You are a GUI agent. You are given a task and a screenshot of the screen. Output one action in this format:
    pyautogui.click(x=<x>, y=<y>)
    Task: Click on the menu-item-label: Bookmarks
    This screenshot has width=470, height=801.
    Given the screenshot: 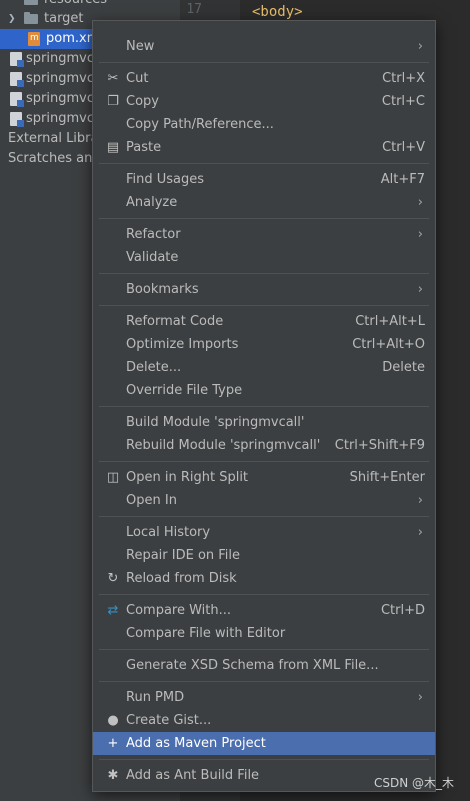 What is the action you would take?
    pyautogui.click(x=162, y=289)
    